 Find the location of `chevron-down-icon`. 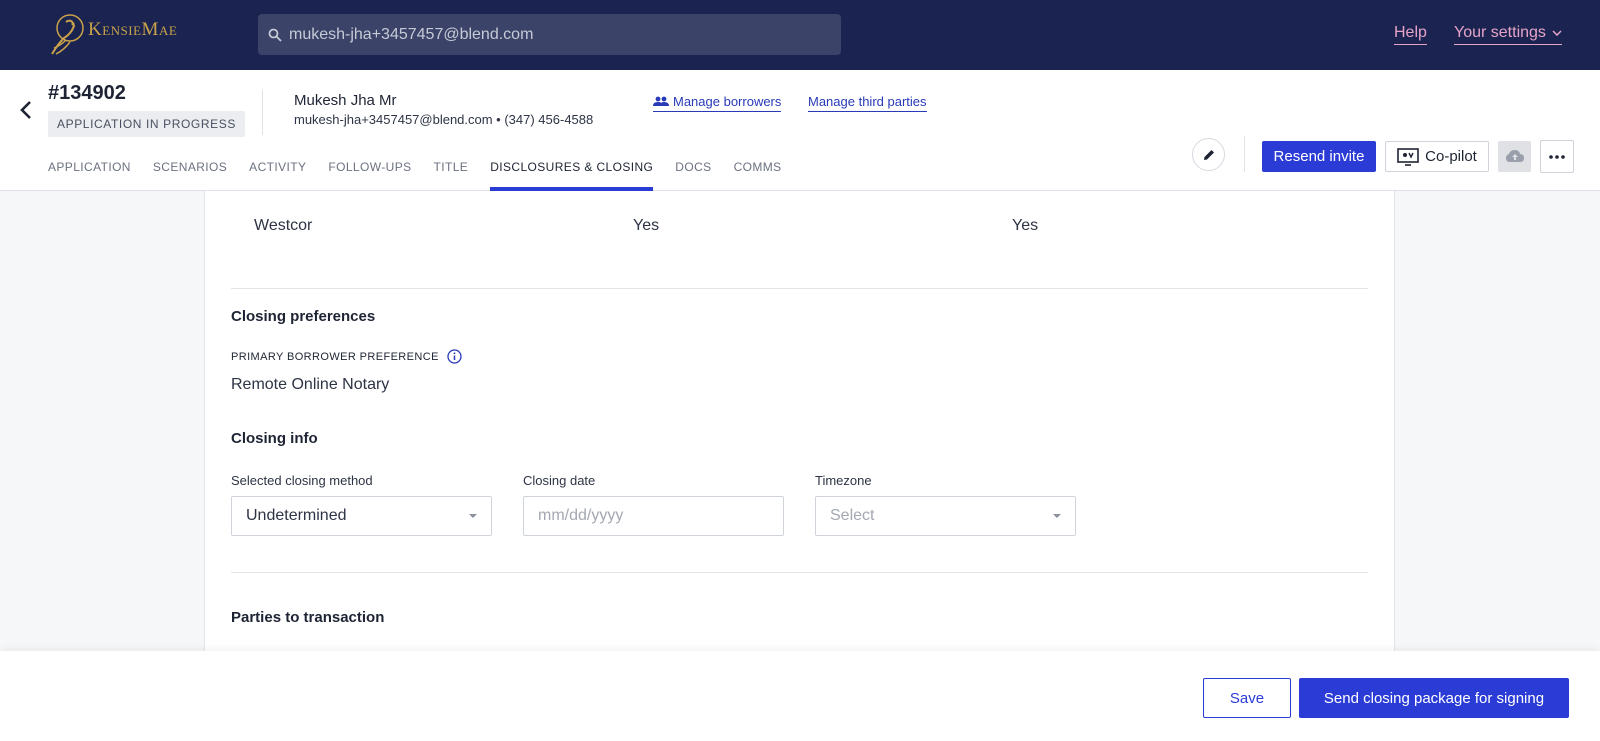

chevron-down-icon is located at coordinates (1557, 33).